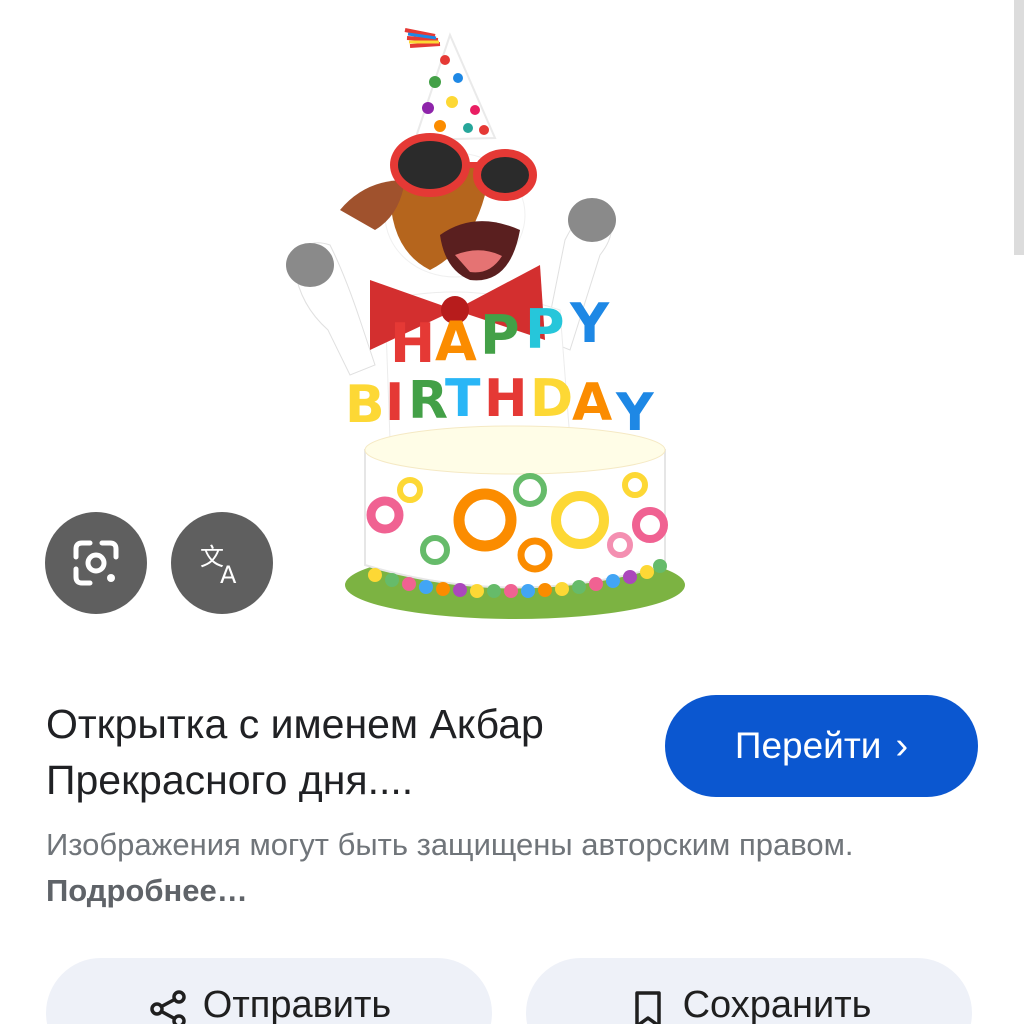 Image resolution: width=1024 pixels, height=1024 pixels. Describe the element at coordinates (463, 399) in the screenshot. I see `svg-text: T` at that location.